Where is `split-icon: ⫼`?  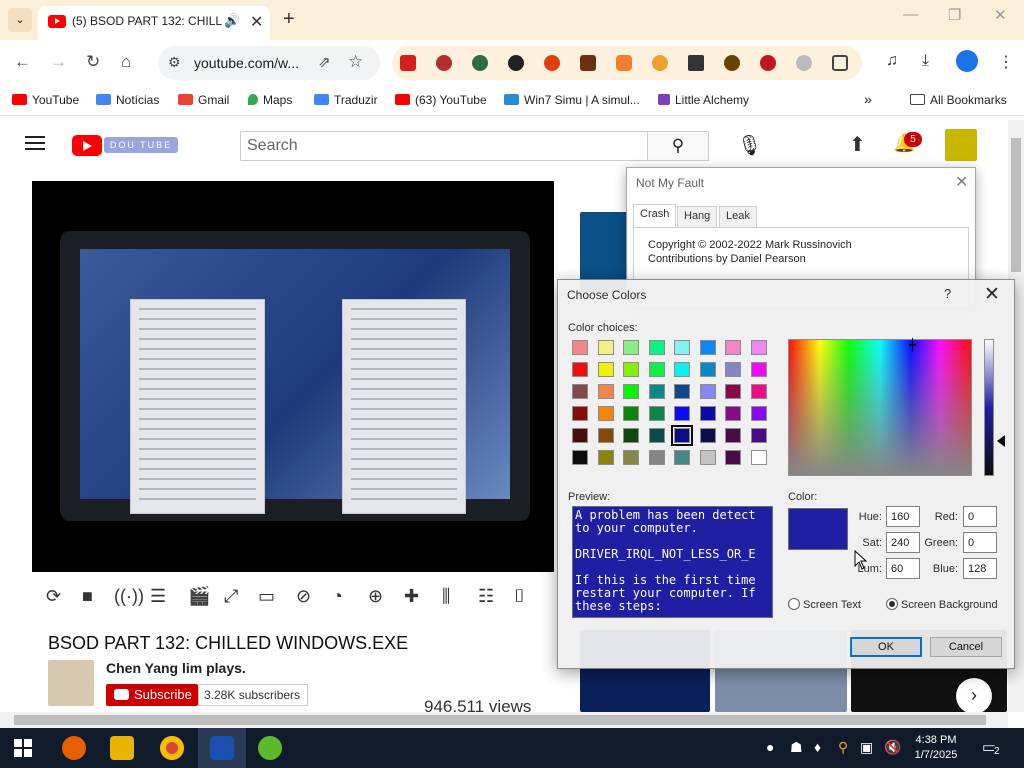
split-icon: ⫼ is located at coordinates (446, 596).